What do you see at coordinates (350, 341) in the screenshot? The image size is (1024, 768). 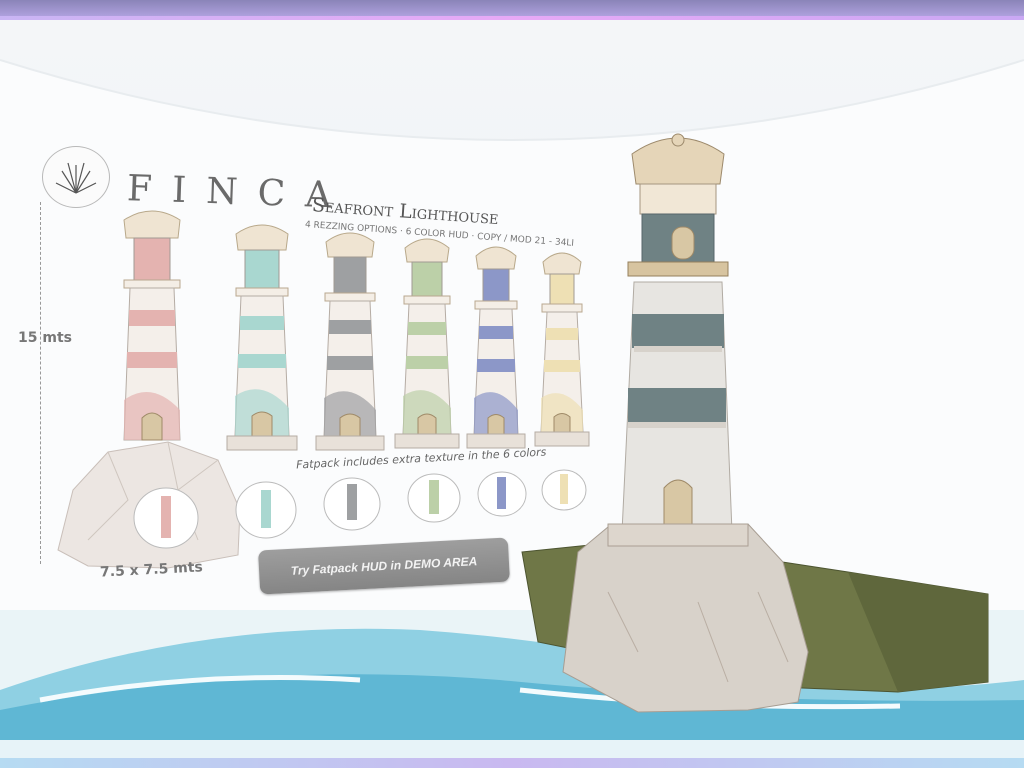 I see `variant-lighthouse-gray` at bounding box center [350, 341].